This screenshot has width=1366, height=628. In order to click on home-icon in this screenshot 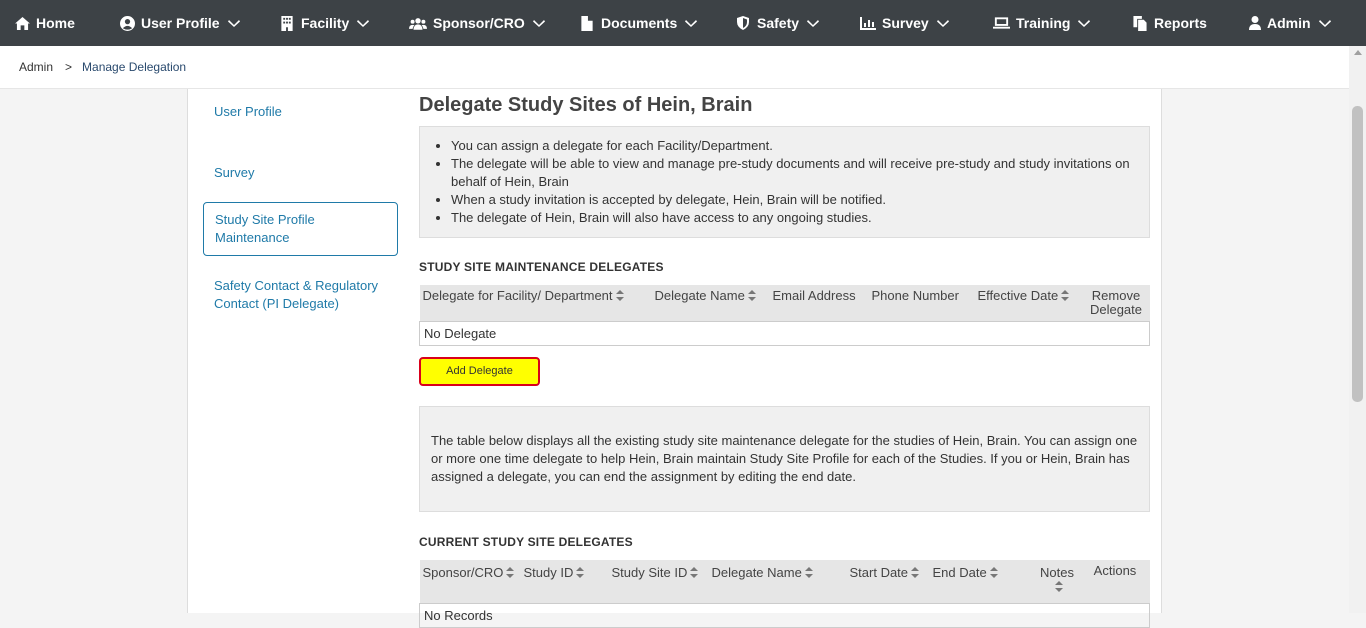, I will do `click(22, 23)`.